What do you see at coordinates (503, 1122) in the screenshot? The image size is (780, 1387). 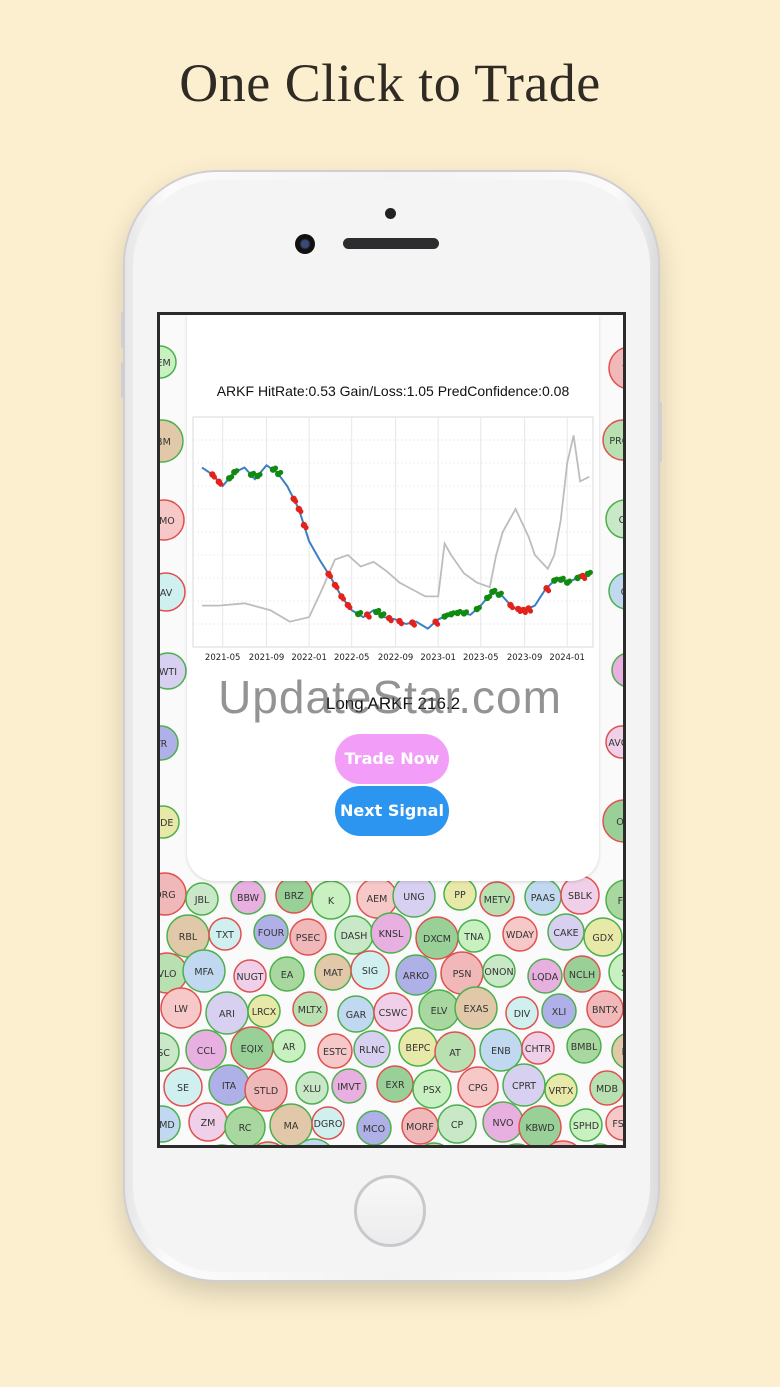 I see `ticker-bubble: NVO` at bounding box center [503, 1122].